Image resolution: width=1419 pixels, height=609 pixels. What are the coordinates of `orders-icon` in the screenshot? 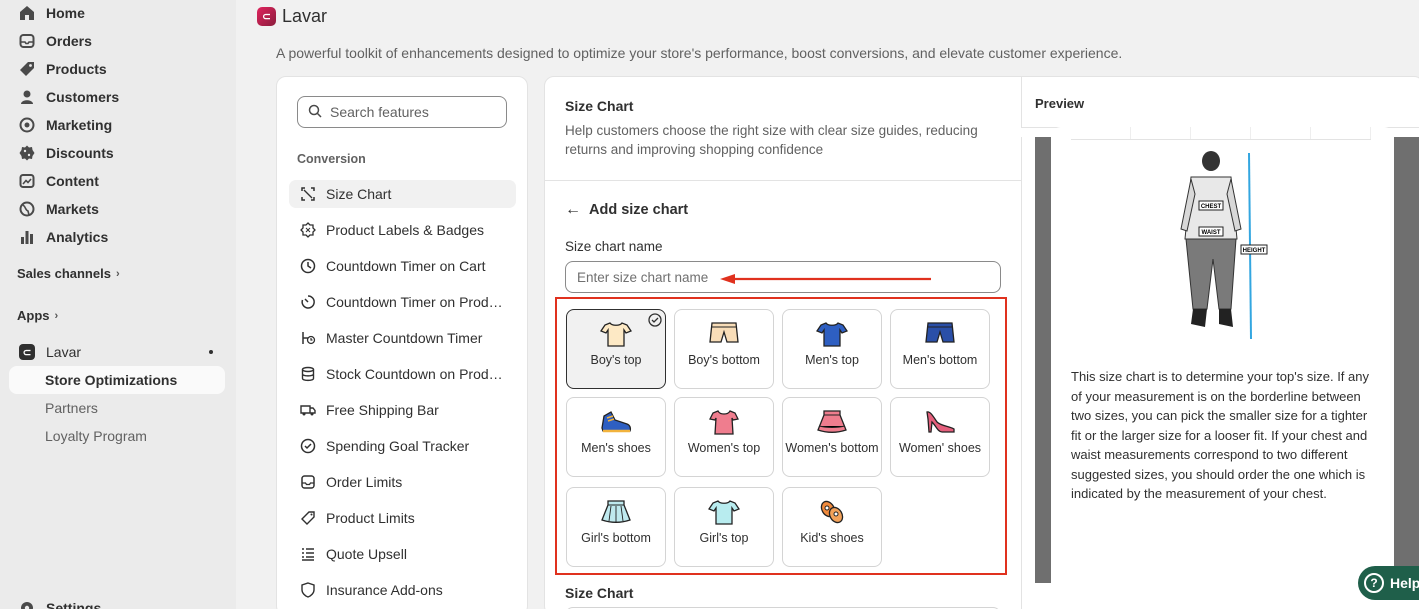 It's located at (27, 41).